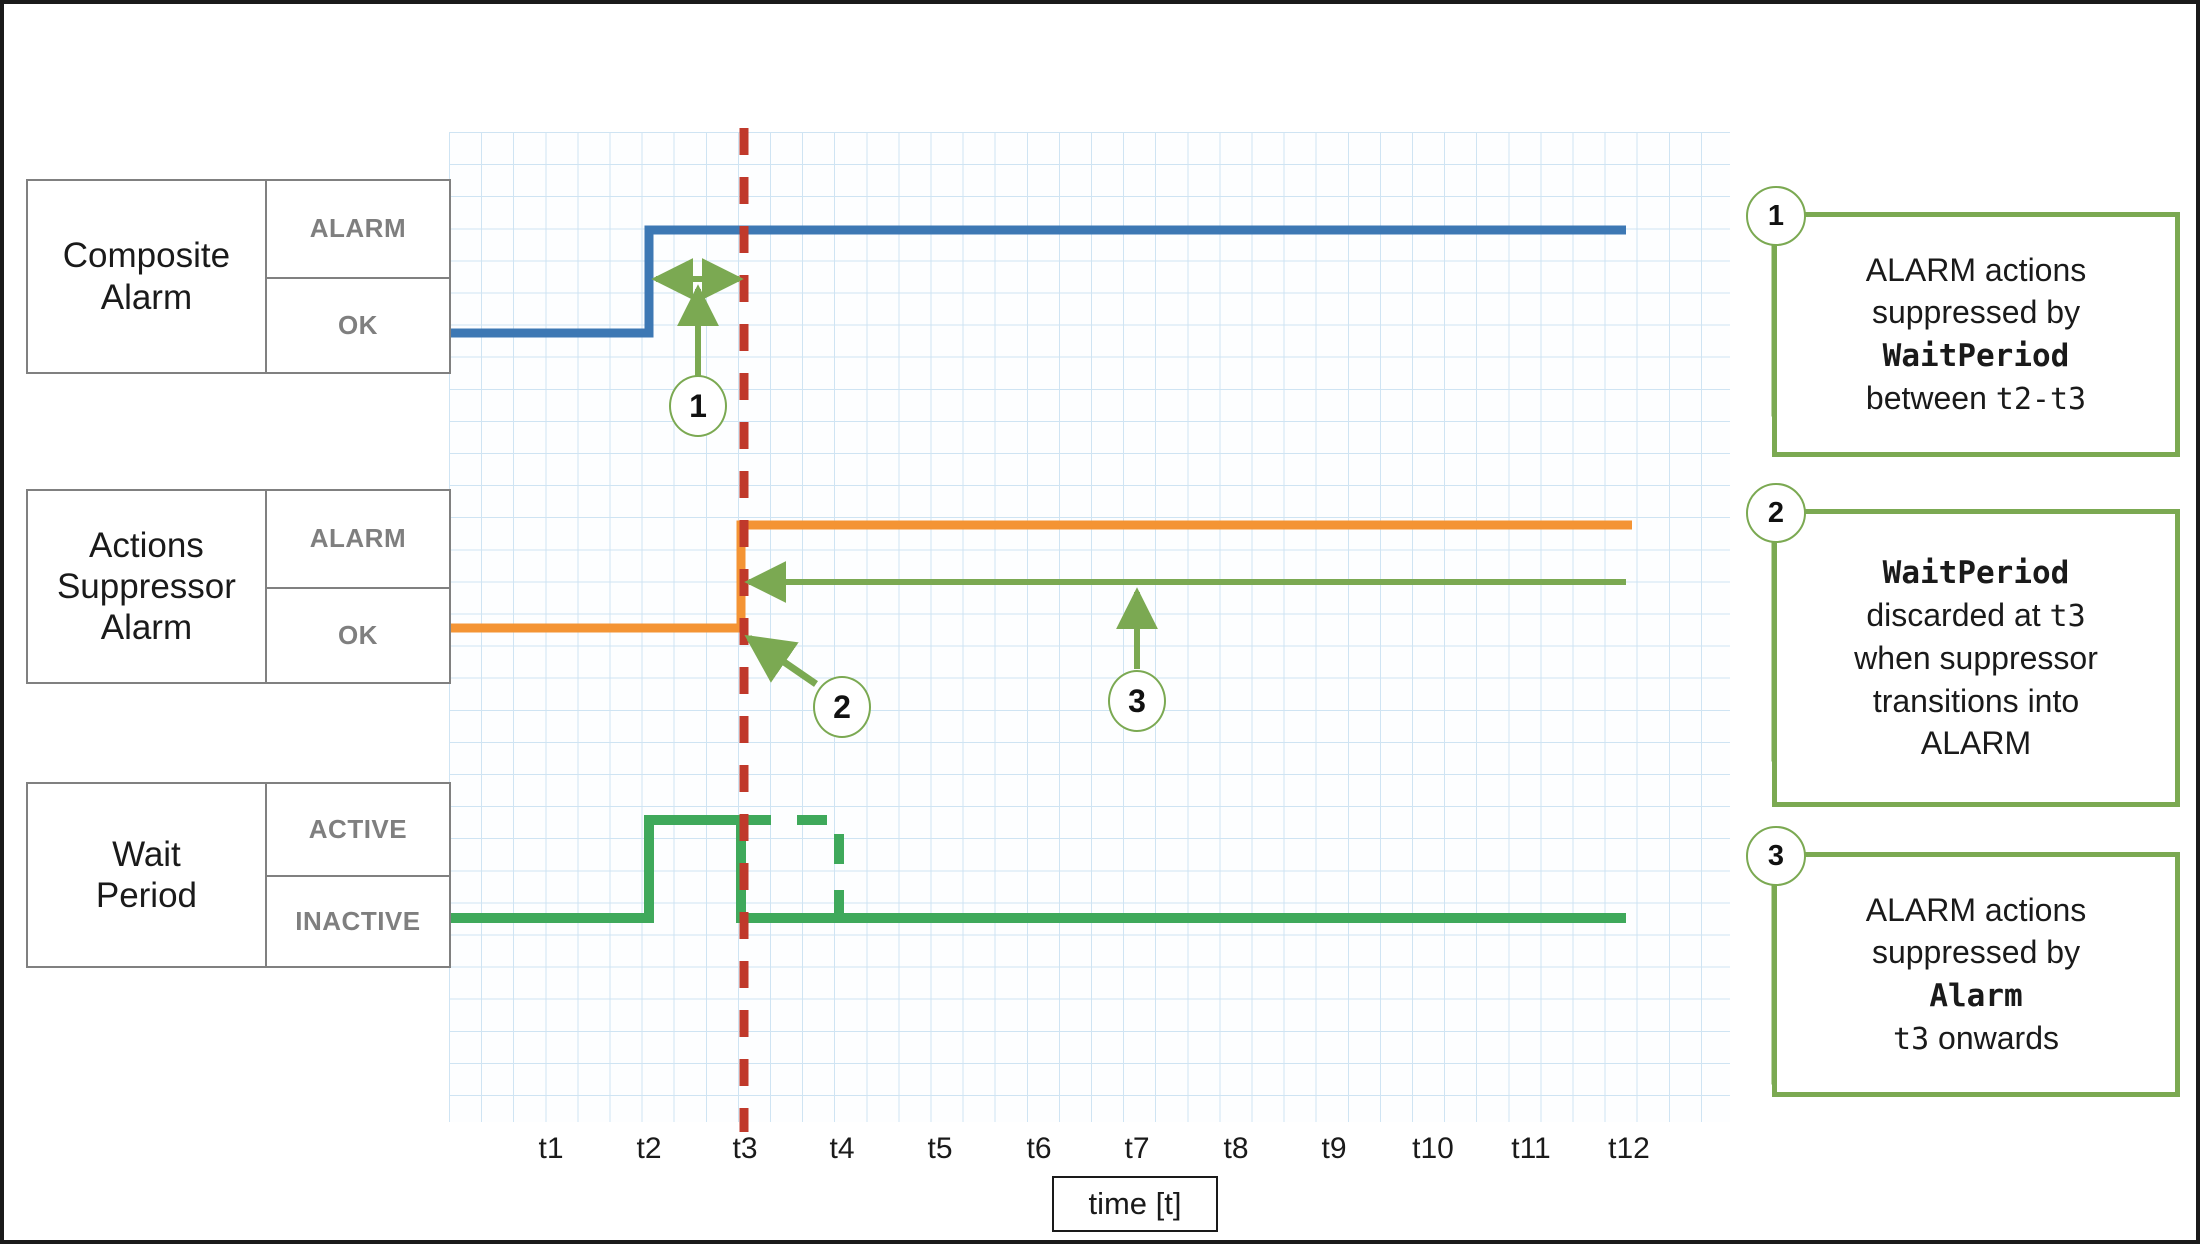 The height and width of the screenshot is (1244, 2200). What do you see at coordinates (1433, 1148) in the screenshot?
I see `x-tick-t10: t10` at bounding box center [1433, 1148].